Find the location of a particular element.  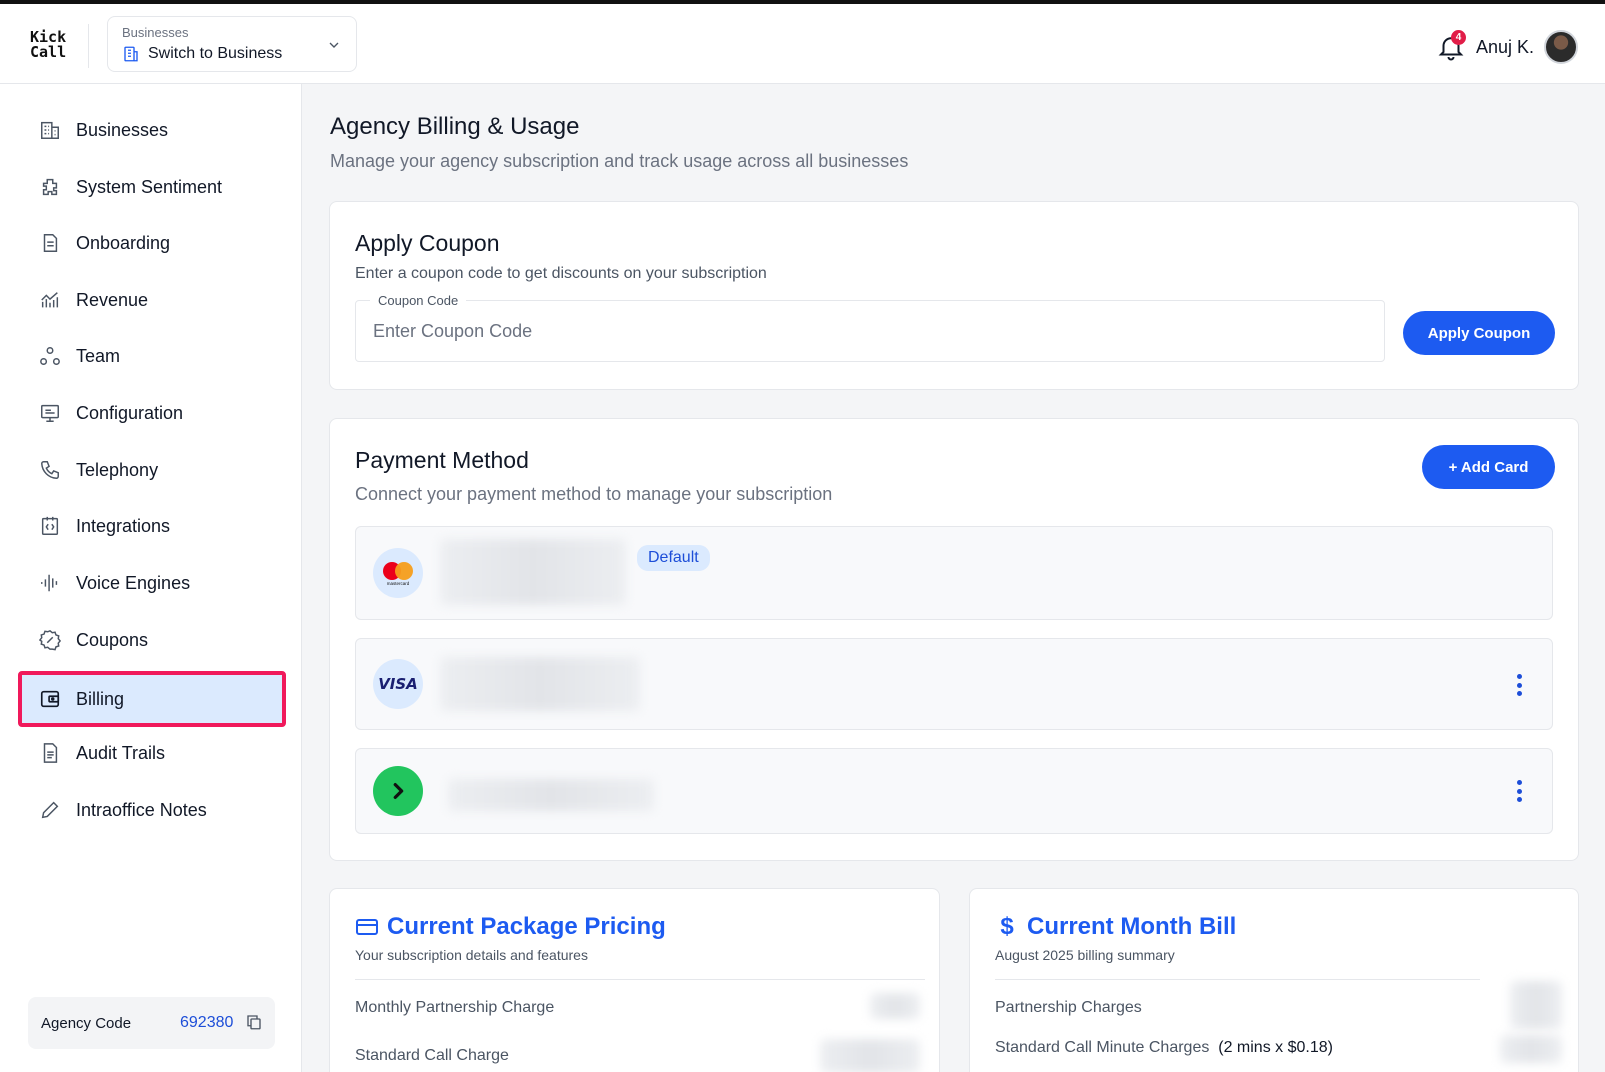

logo-divider is located at coordinates (88, 46).